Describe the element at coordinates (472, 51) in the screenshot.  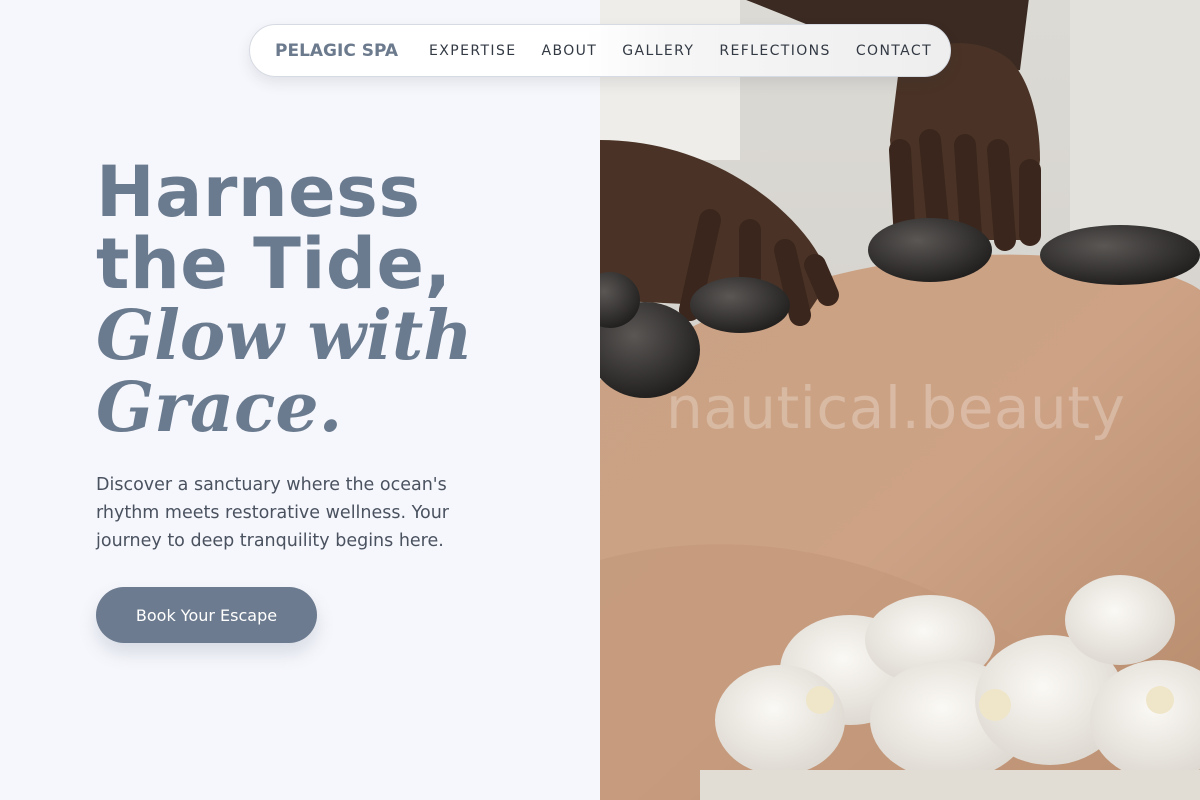
I see `nav-link-expertise: EXPERTISE` at that location.